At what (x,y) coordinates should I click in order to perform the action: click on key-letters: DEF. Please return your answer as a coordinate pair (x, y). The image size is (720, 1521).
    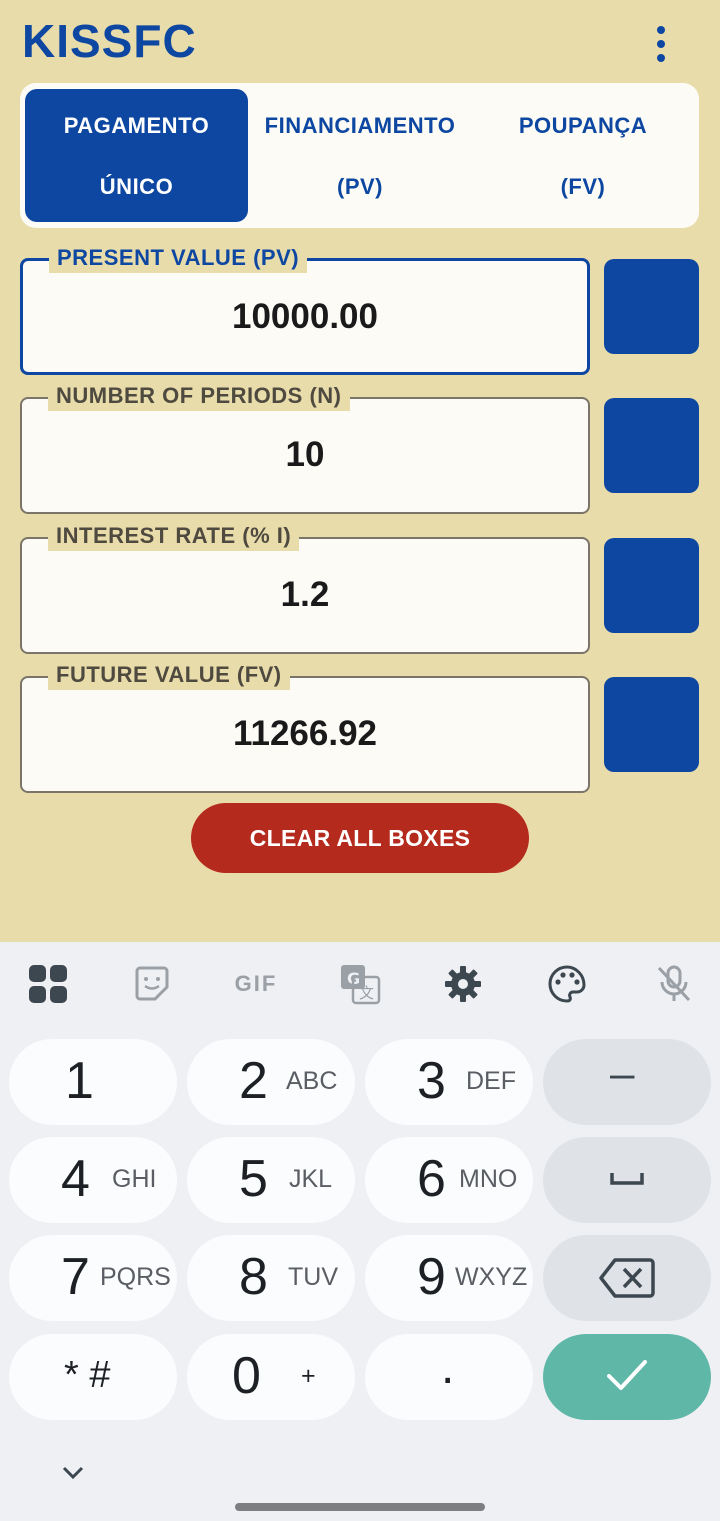
    Looking at the image, I should click on (491, 1081).